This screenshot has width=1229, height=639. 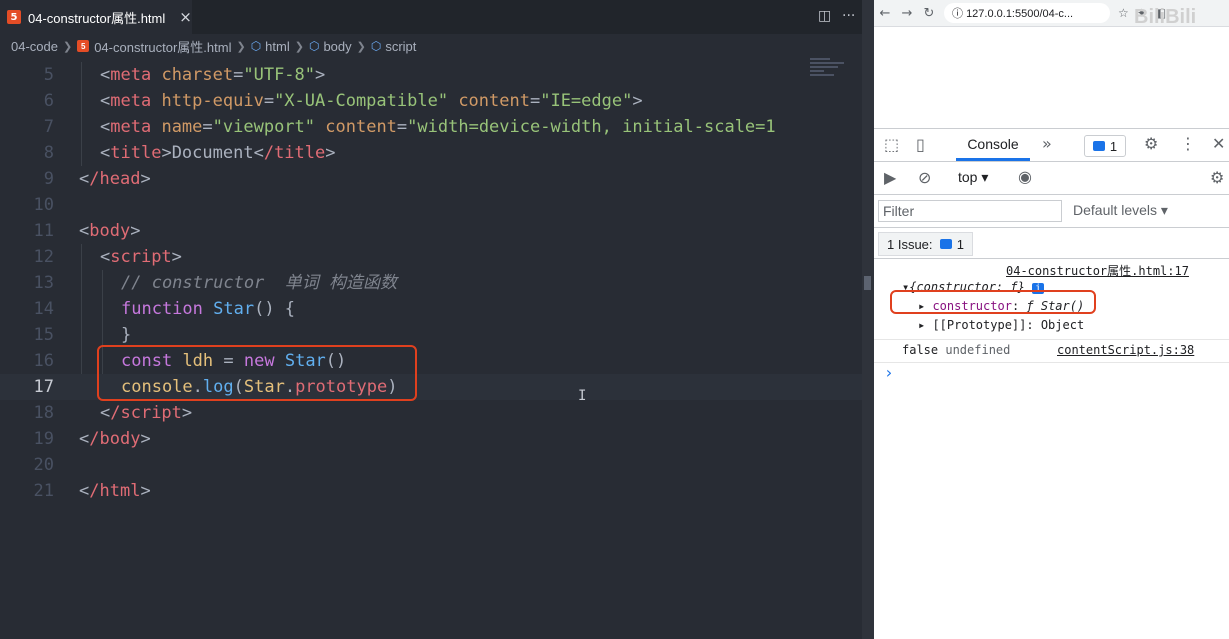 What do you see at coordinates (1051, 243) in the screenshot?
I see `issues-row: 1 Issue: 1` at bounding box center [1051, 243].